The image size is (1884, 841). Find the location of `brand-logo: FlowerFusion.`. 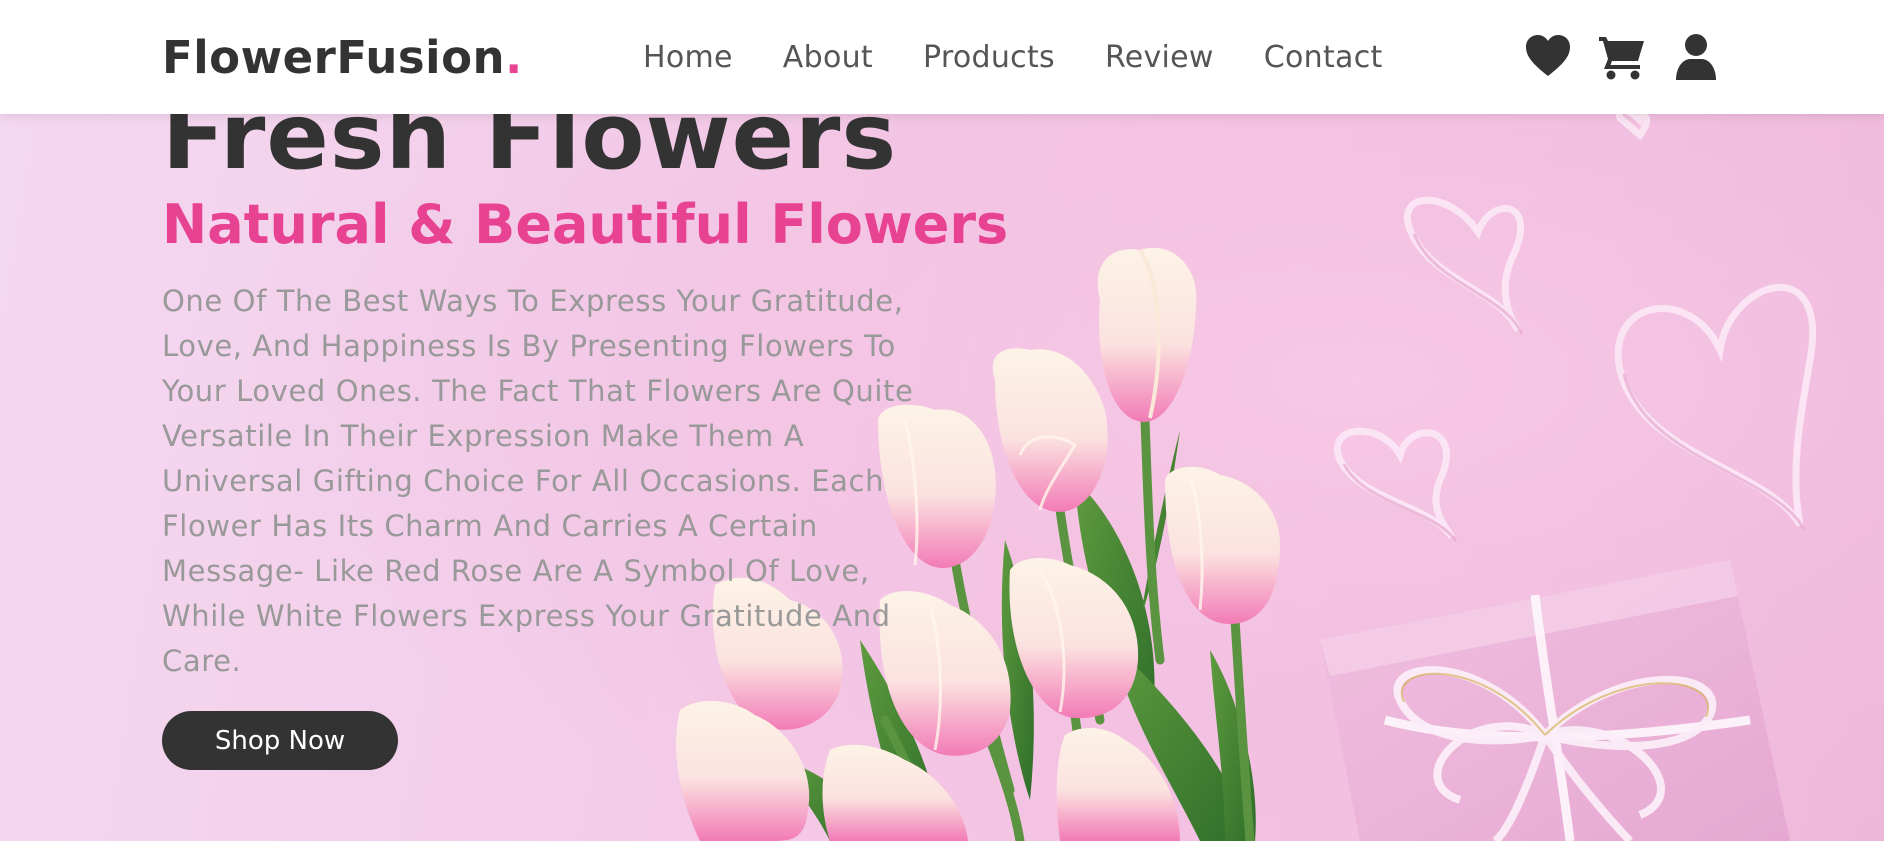

brand-logo: FlowerFusion. is located at coordinates (342, 58).